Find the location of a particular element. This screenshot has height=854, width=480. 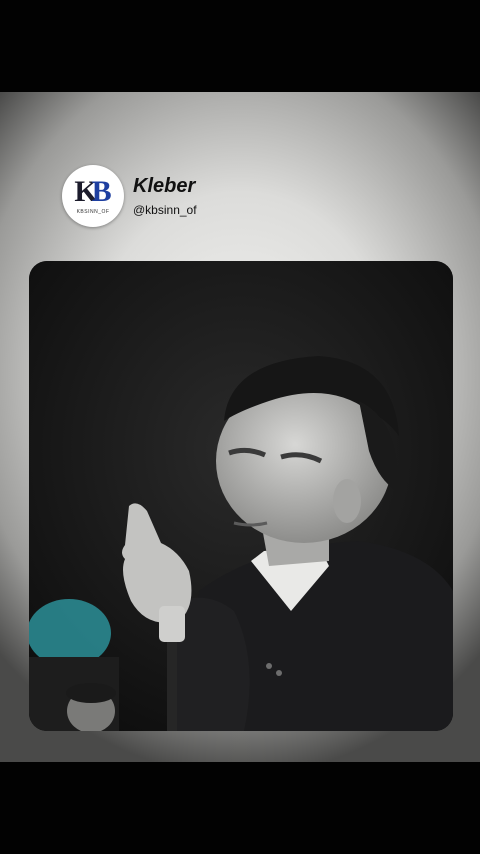

avatar: KB KBSINN_OF is located at coordinates (93, 196).